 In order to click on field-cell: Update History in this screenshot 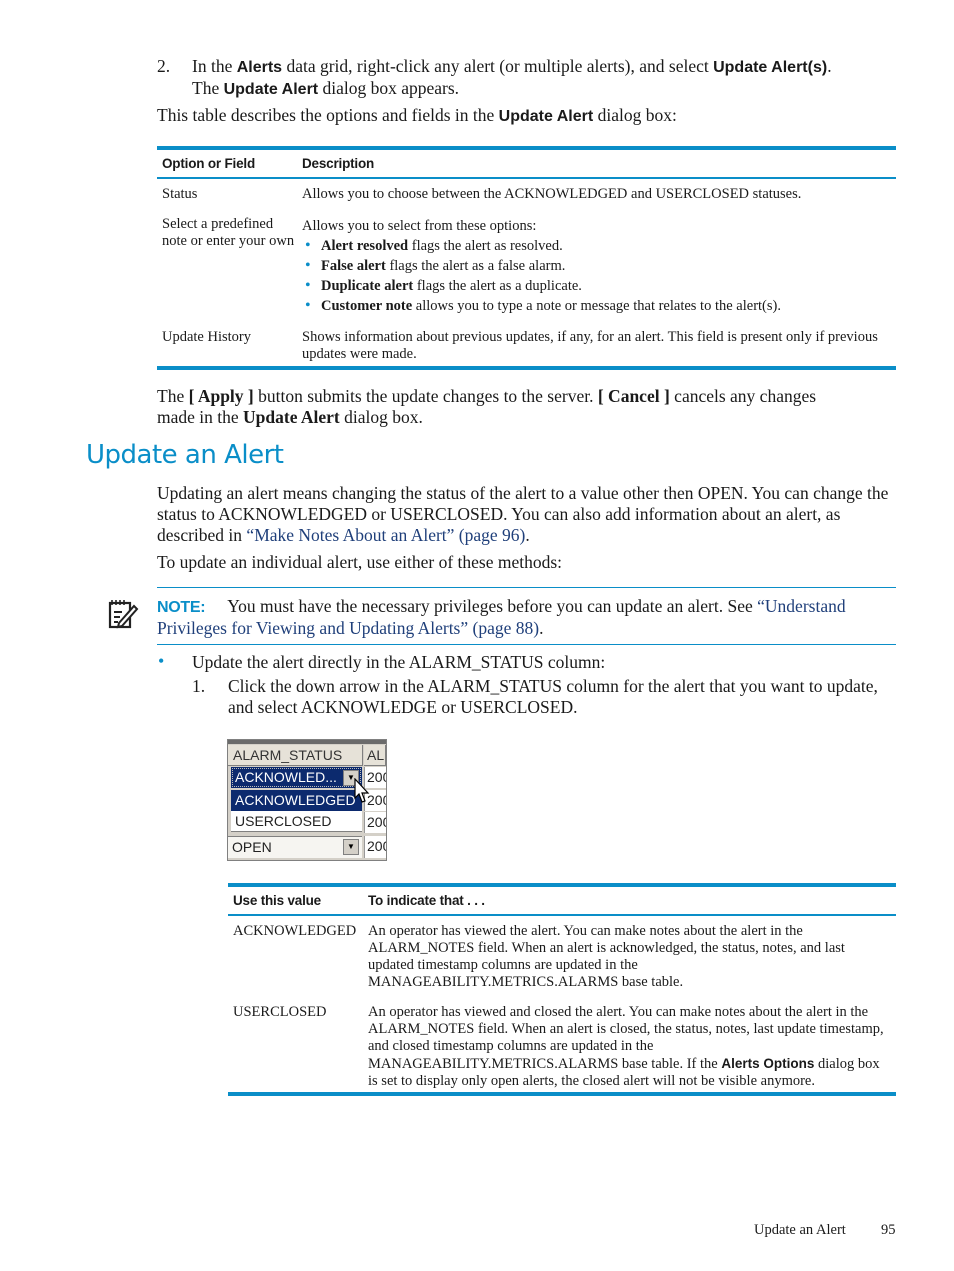, I will do `click(206, 337)`.